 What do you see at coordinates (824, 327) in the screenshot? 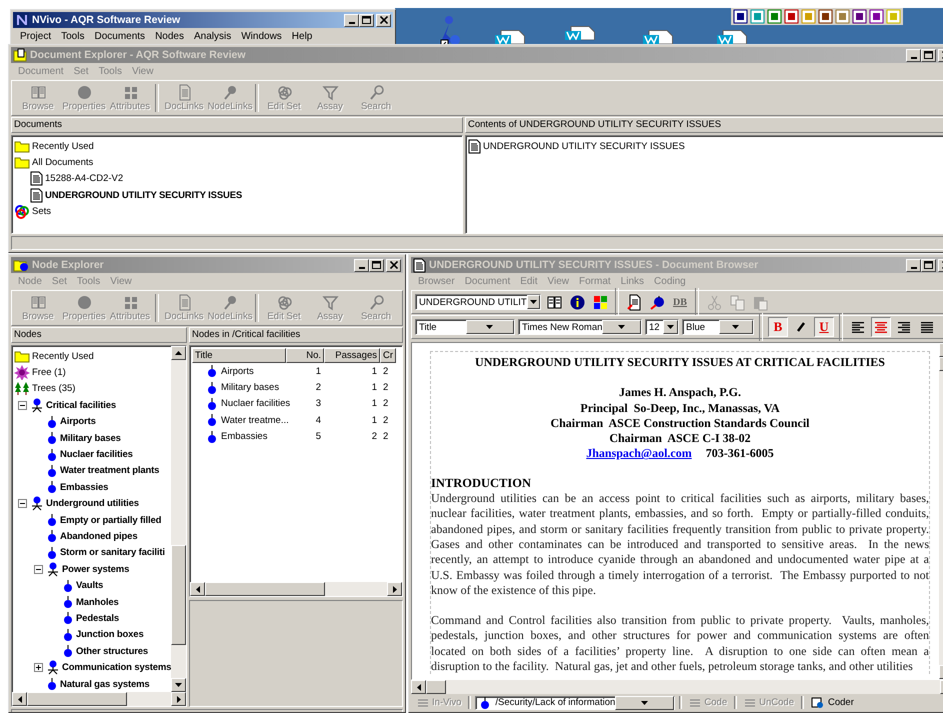
I see `format-button: U` at bounding box center [824, 327].